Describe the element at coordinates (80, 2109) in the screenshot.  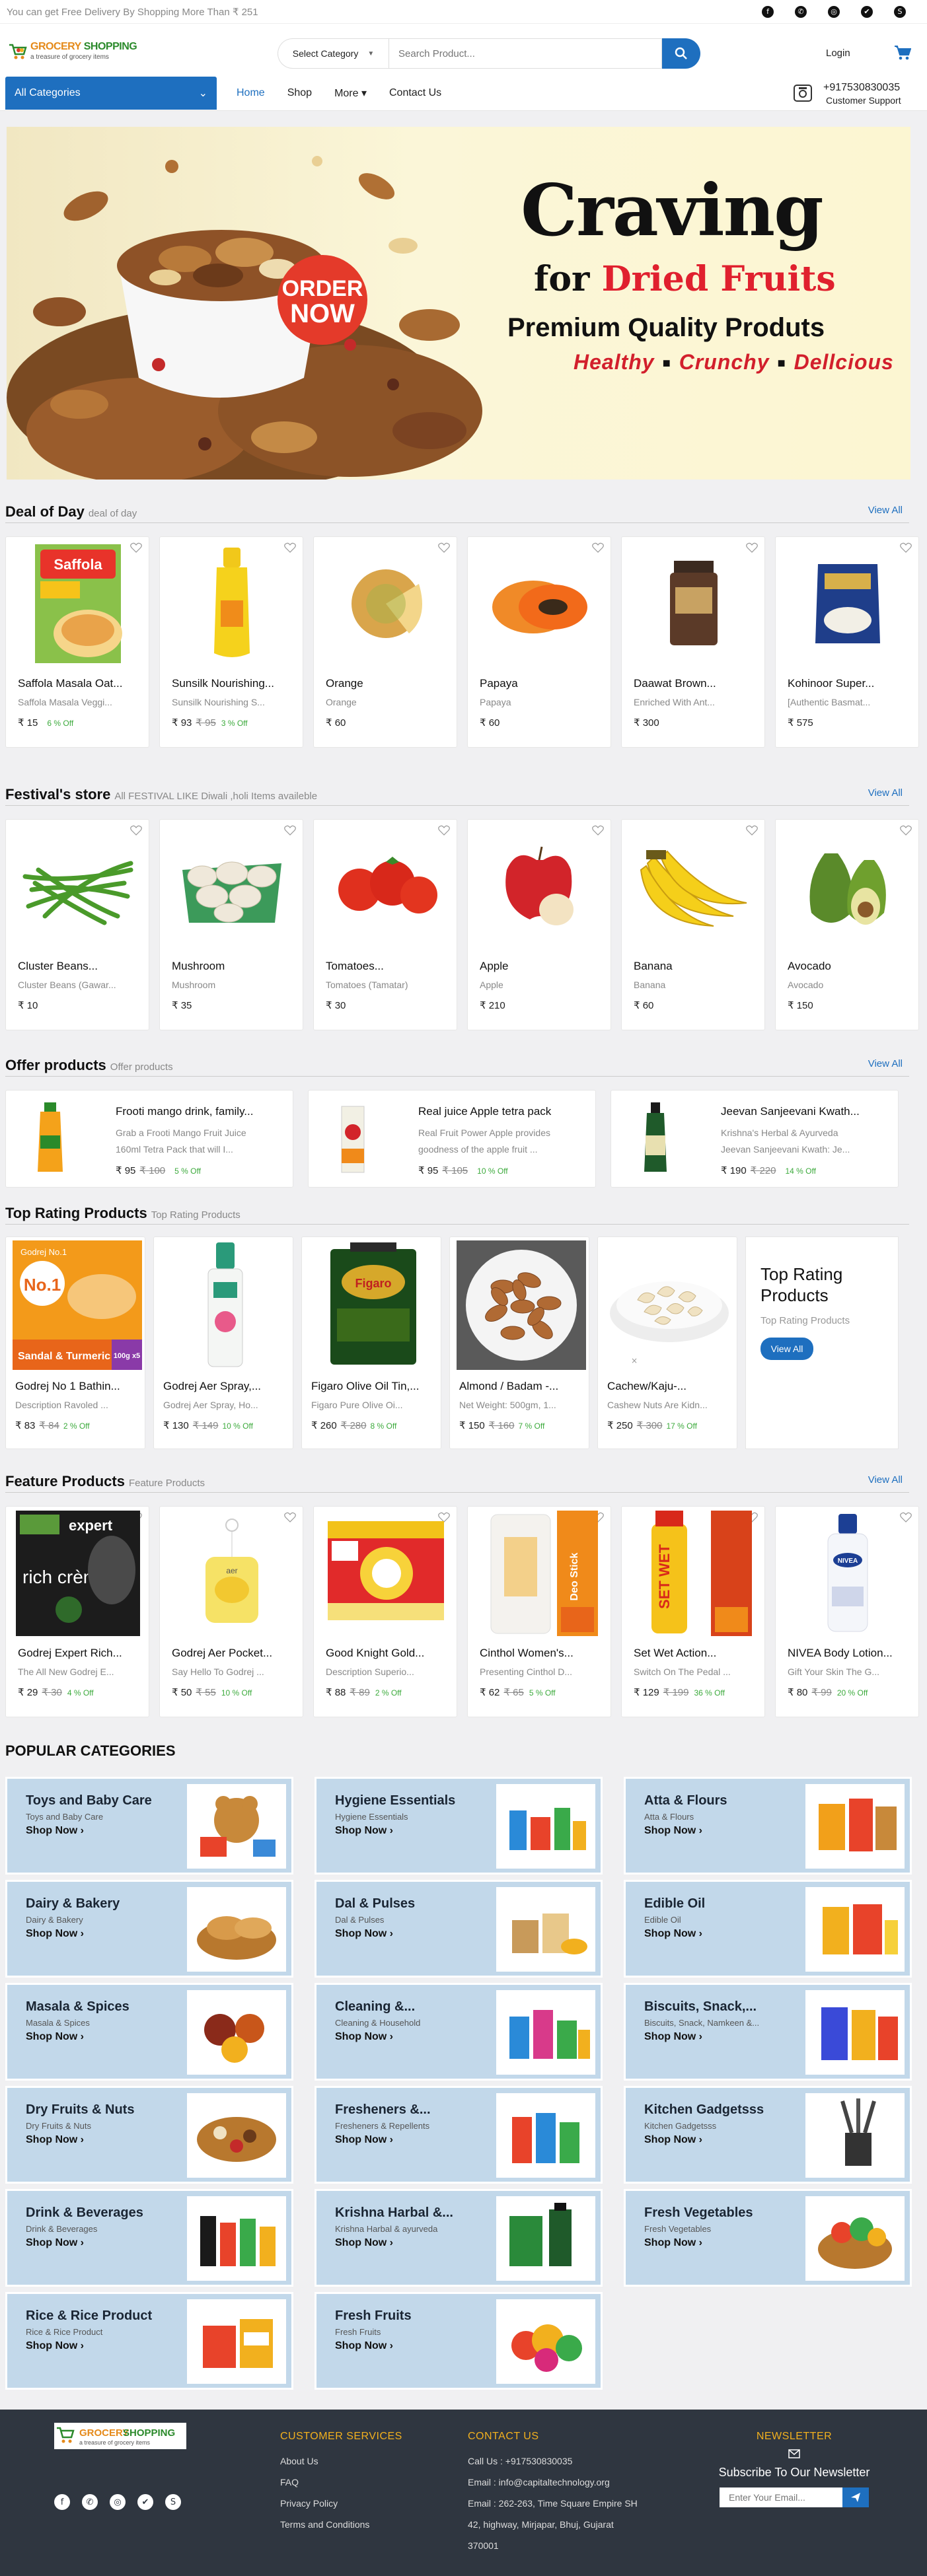
I see `category-name: Dry Fruits & Nuts` at that location.